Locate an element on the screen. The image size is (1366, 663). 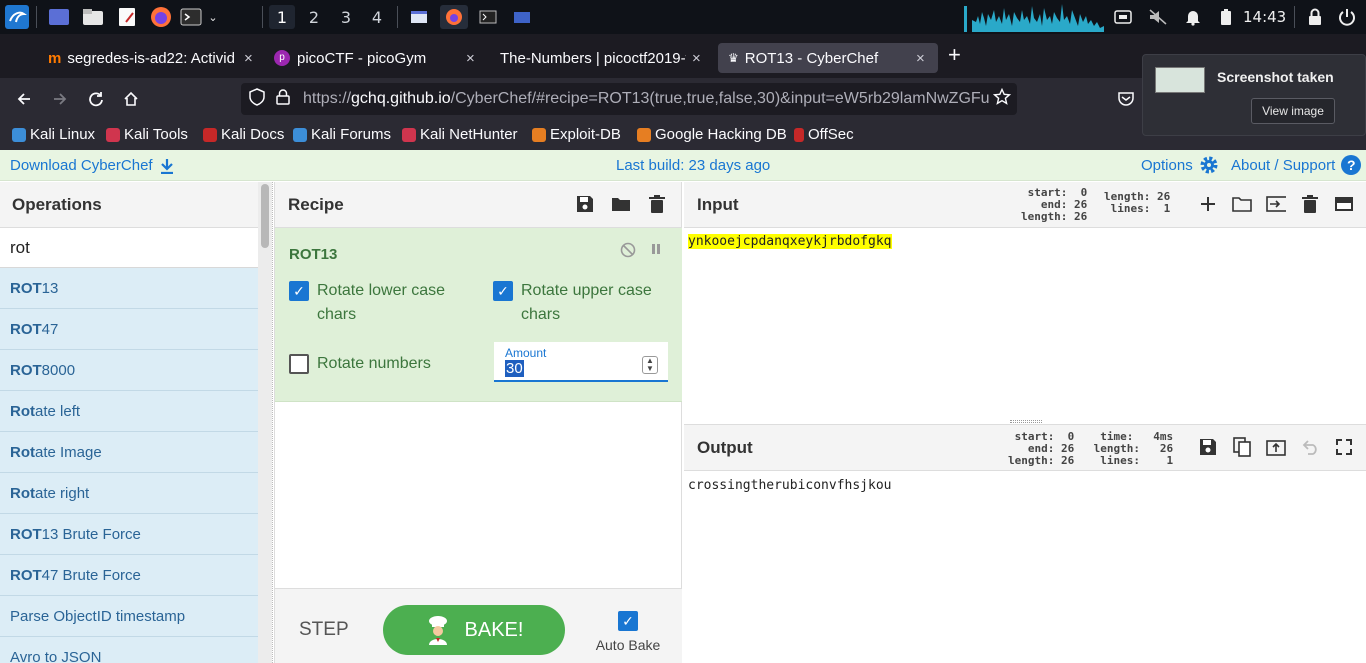
folder-icon is located at coordinates (621, 204).